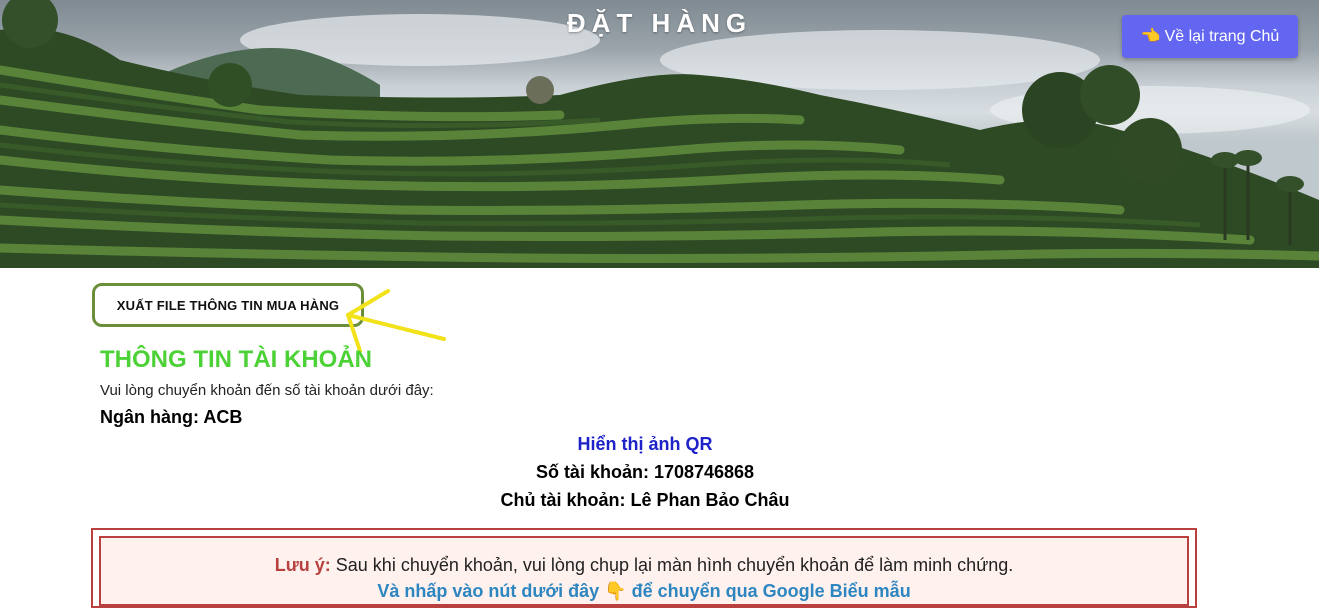 This screenshot has width=1319, height=608. Describe the element at coordinates (171, 417) in the screenshot. I see `bank-name: Ngân hàng: ACB` at that location.